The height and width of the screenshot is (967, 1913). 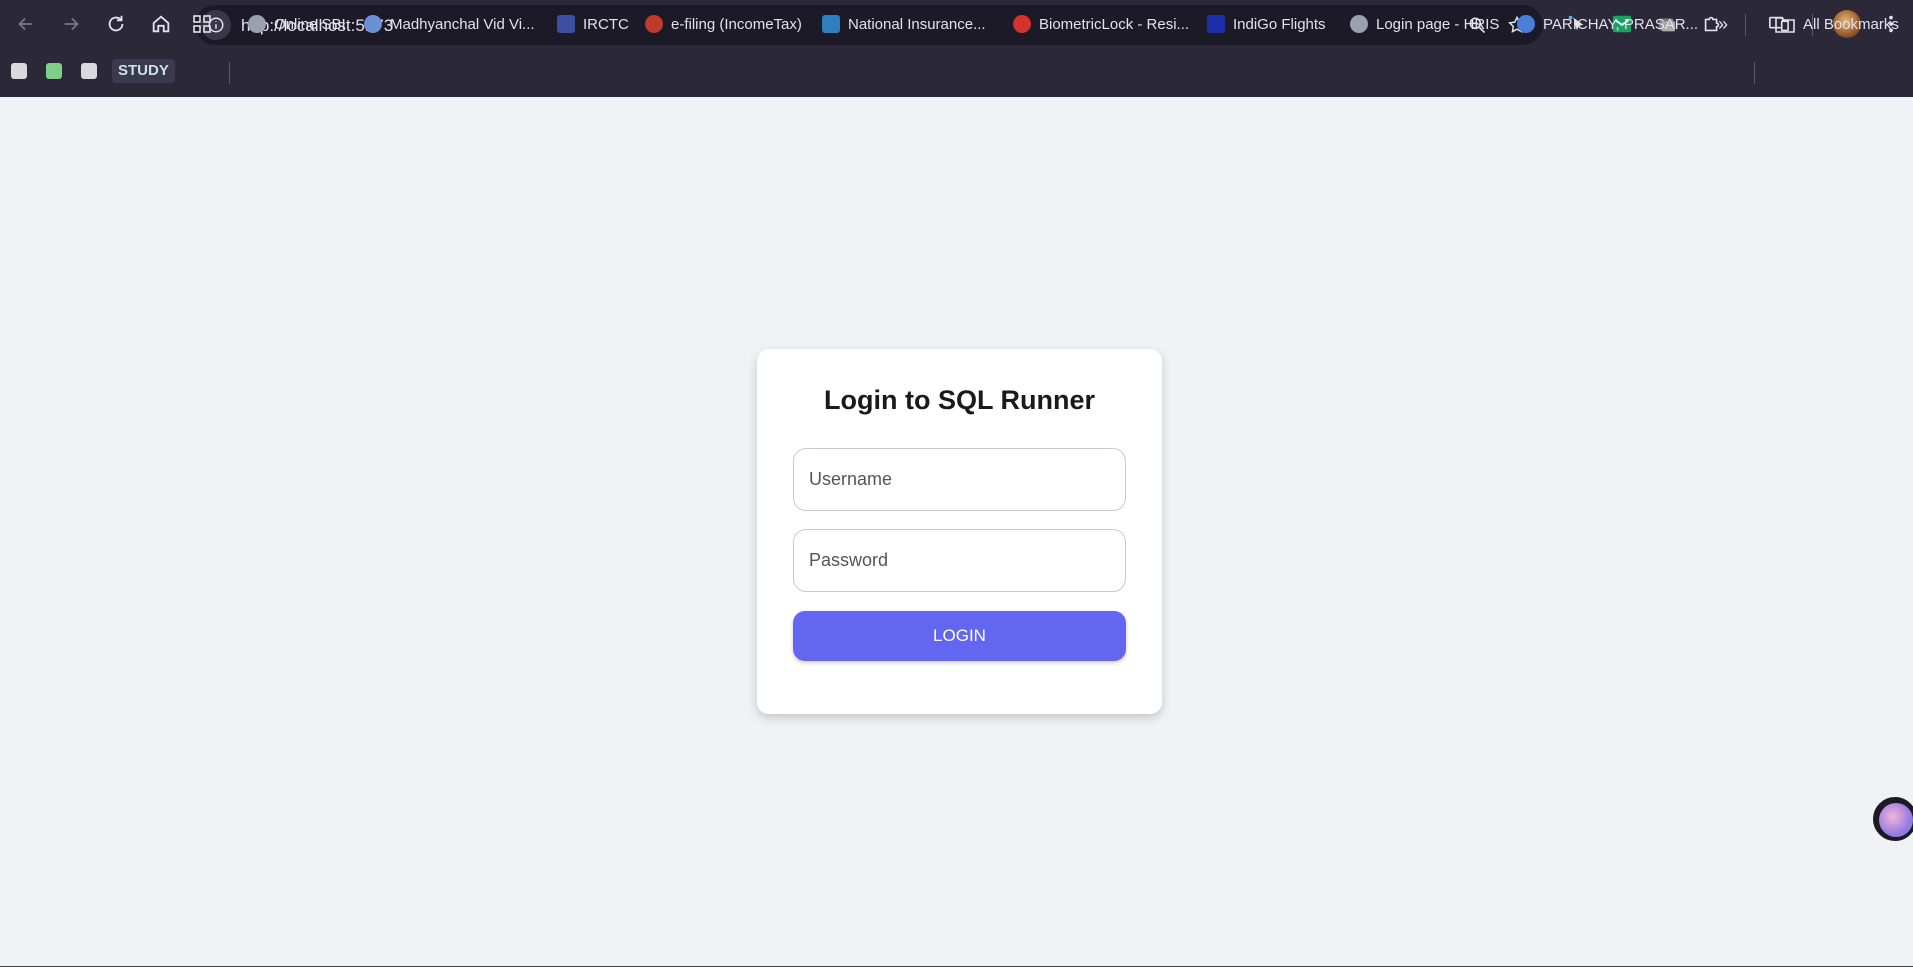 I want to click on bookmark-online-sbi: Online SBI, so click(x=297, y=24).